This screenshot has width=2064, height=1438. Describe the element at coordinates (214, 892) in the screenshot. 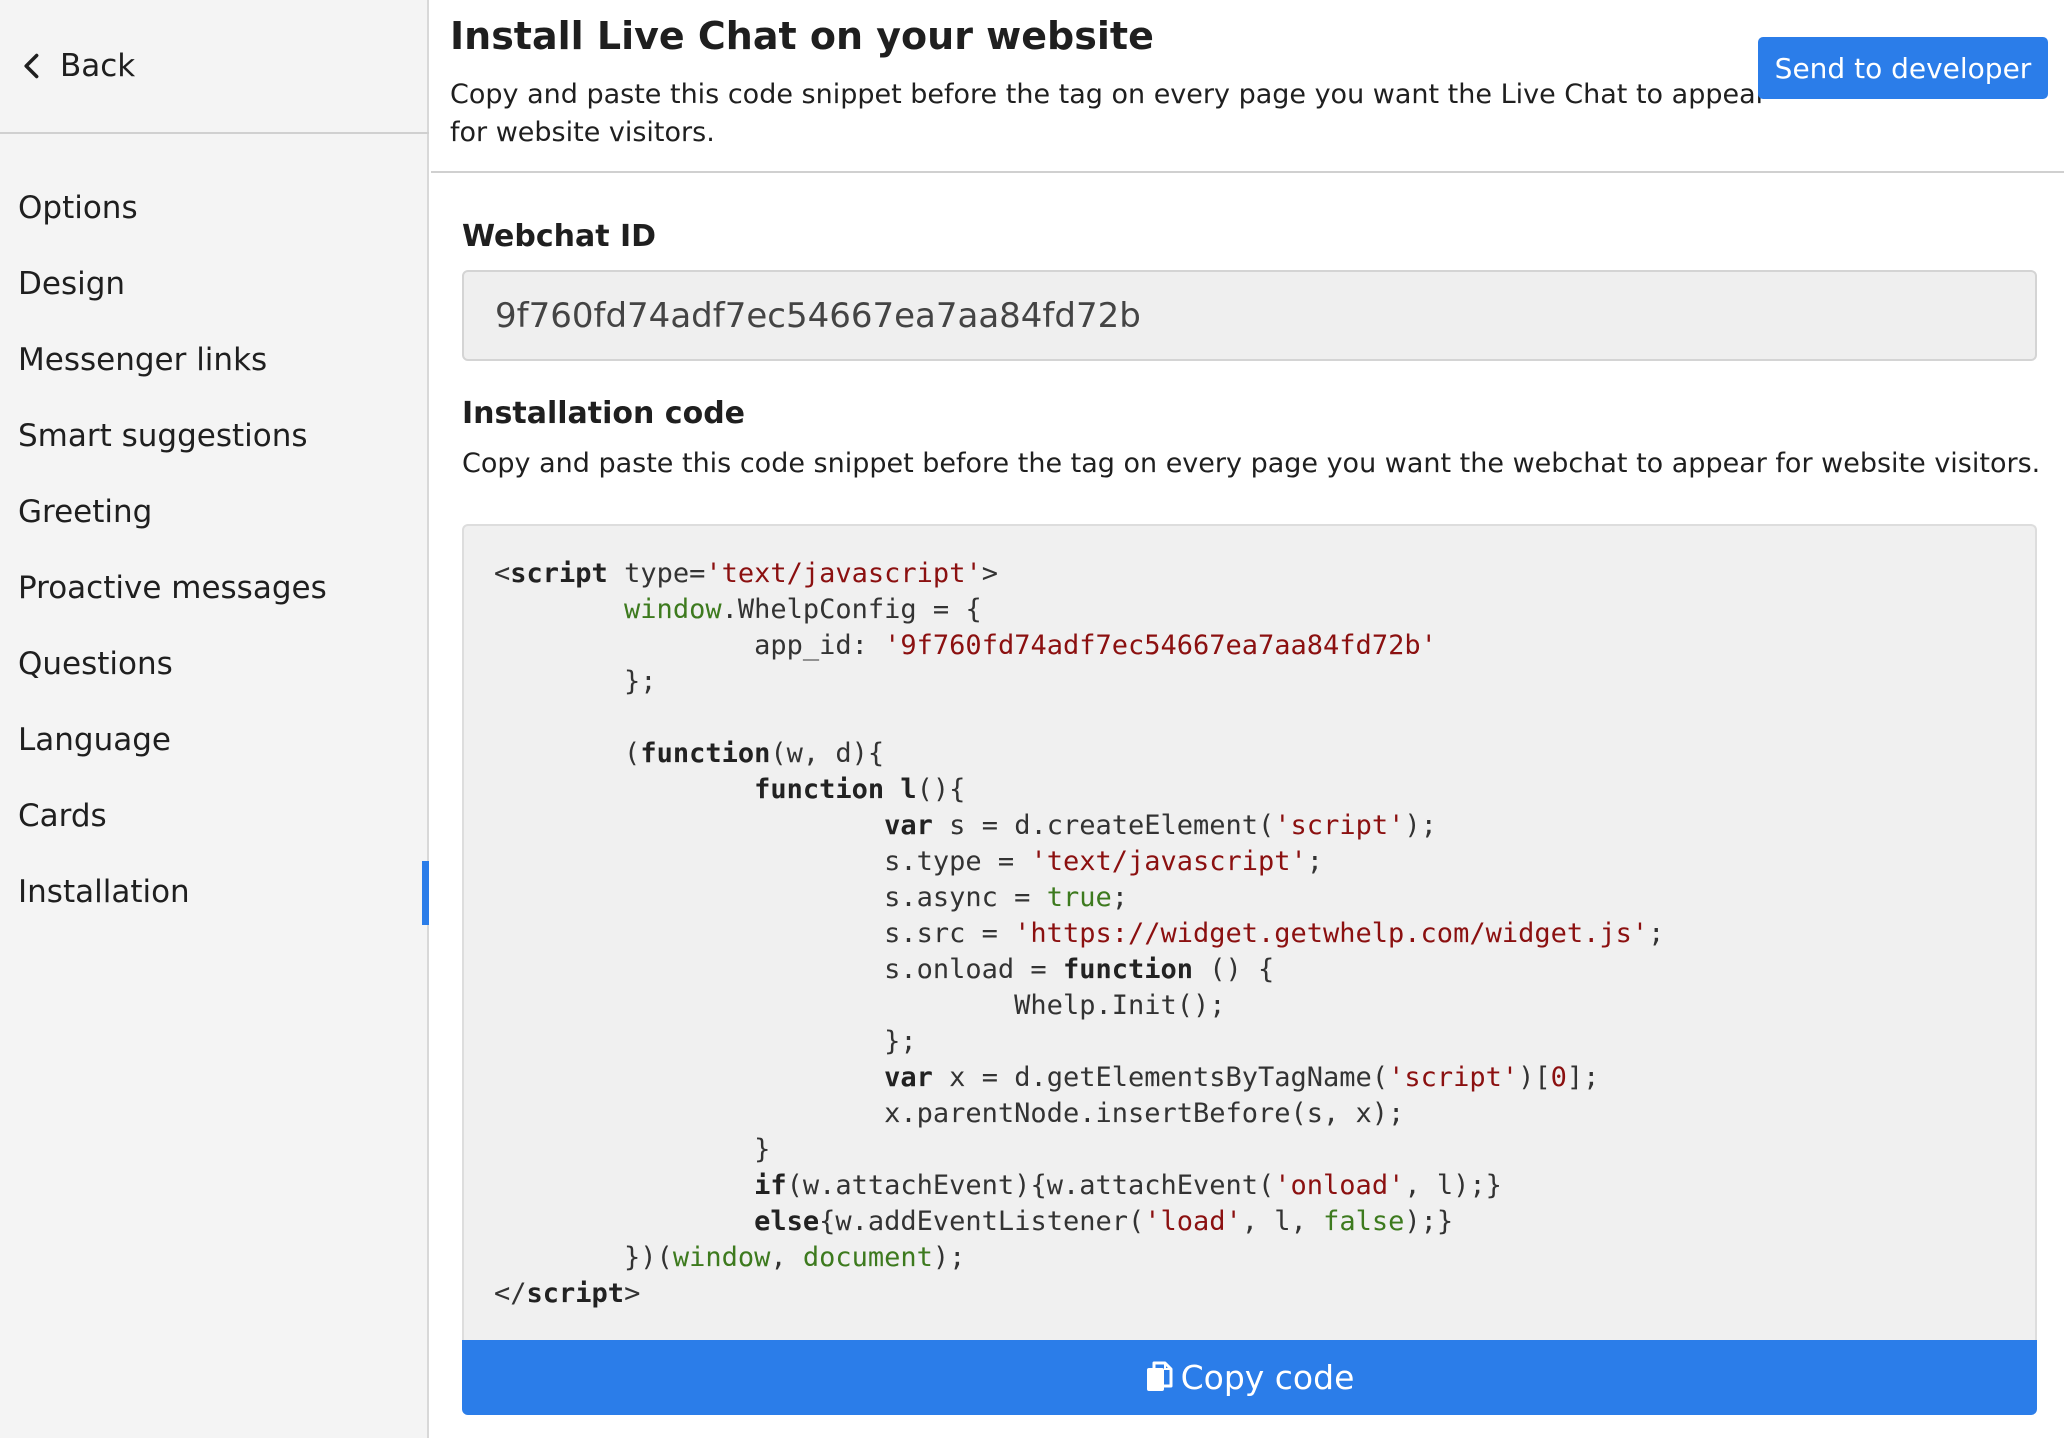

I see `sidebar-item-installation: Installation` at that location.